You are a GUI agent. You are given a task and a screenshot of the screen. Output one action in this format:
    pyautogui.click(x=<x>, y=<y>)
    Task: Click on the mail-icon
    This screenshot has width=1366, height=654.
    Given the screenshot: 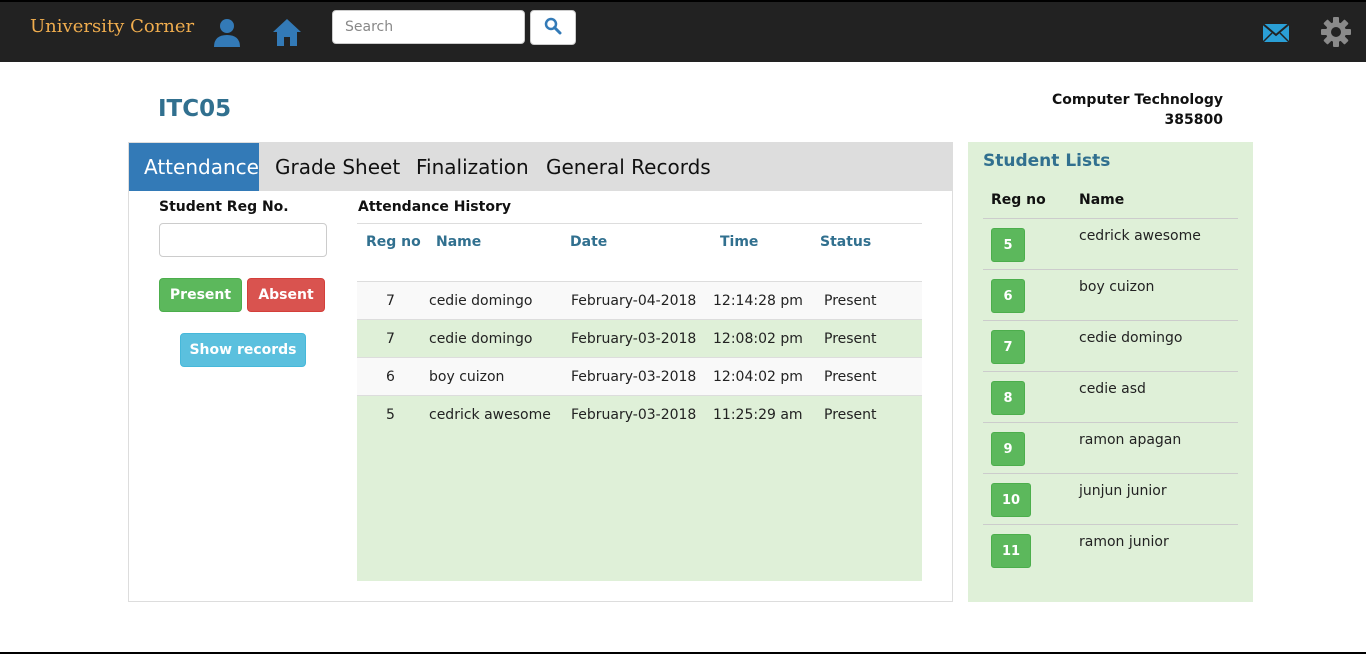 What is the action you would take?
    pyautogui.click(x=1278, y=38)
    